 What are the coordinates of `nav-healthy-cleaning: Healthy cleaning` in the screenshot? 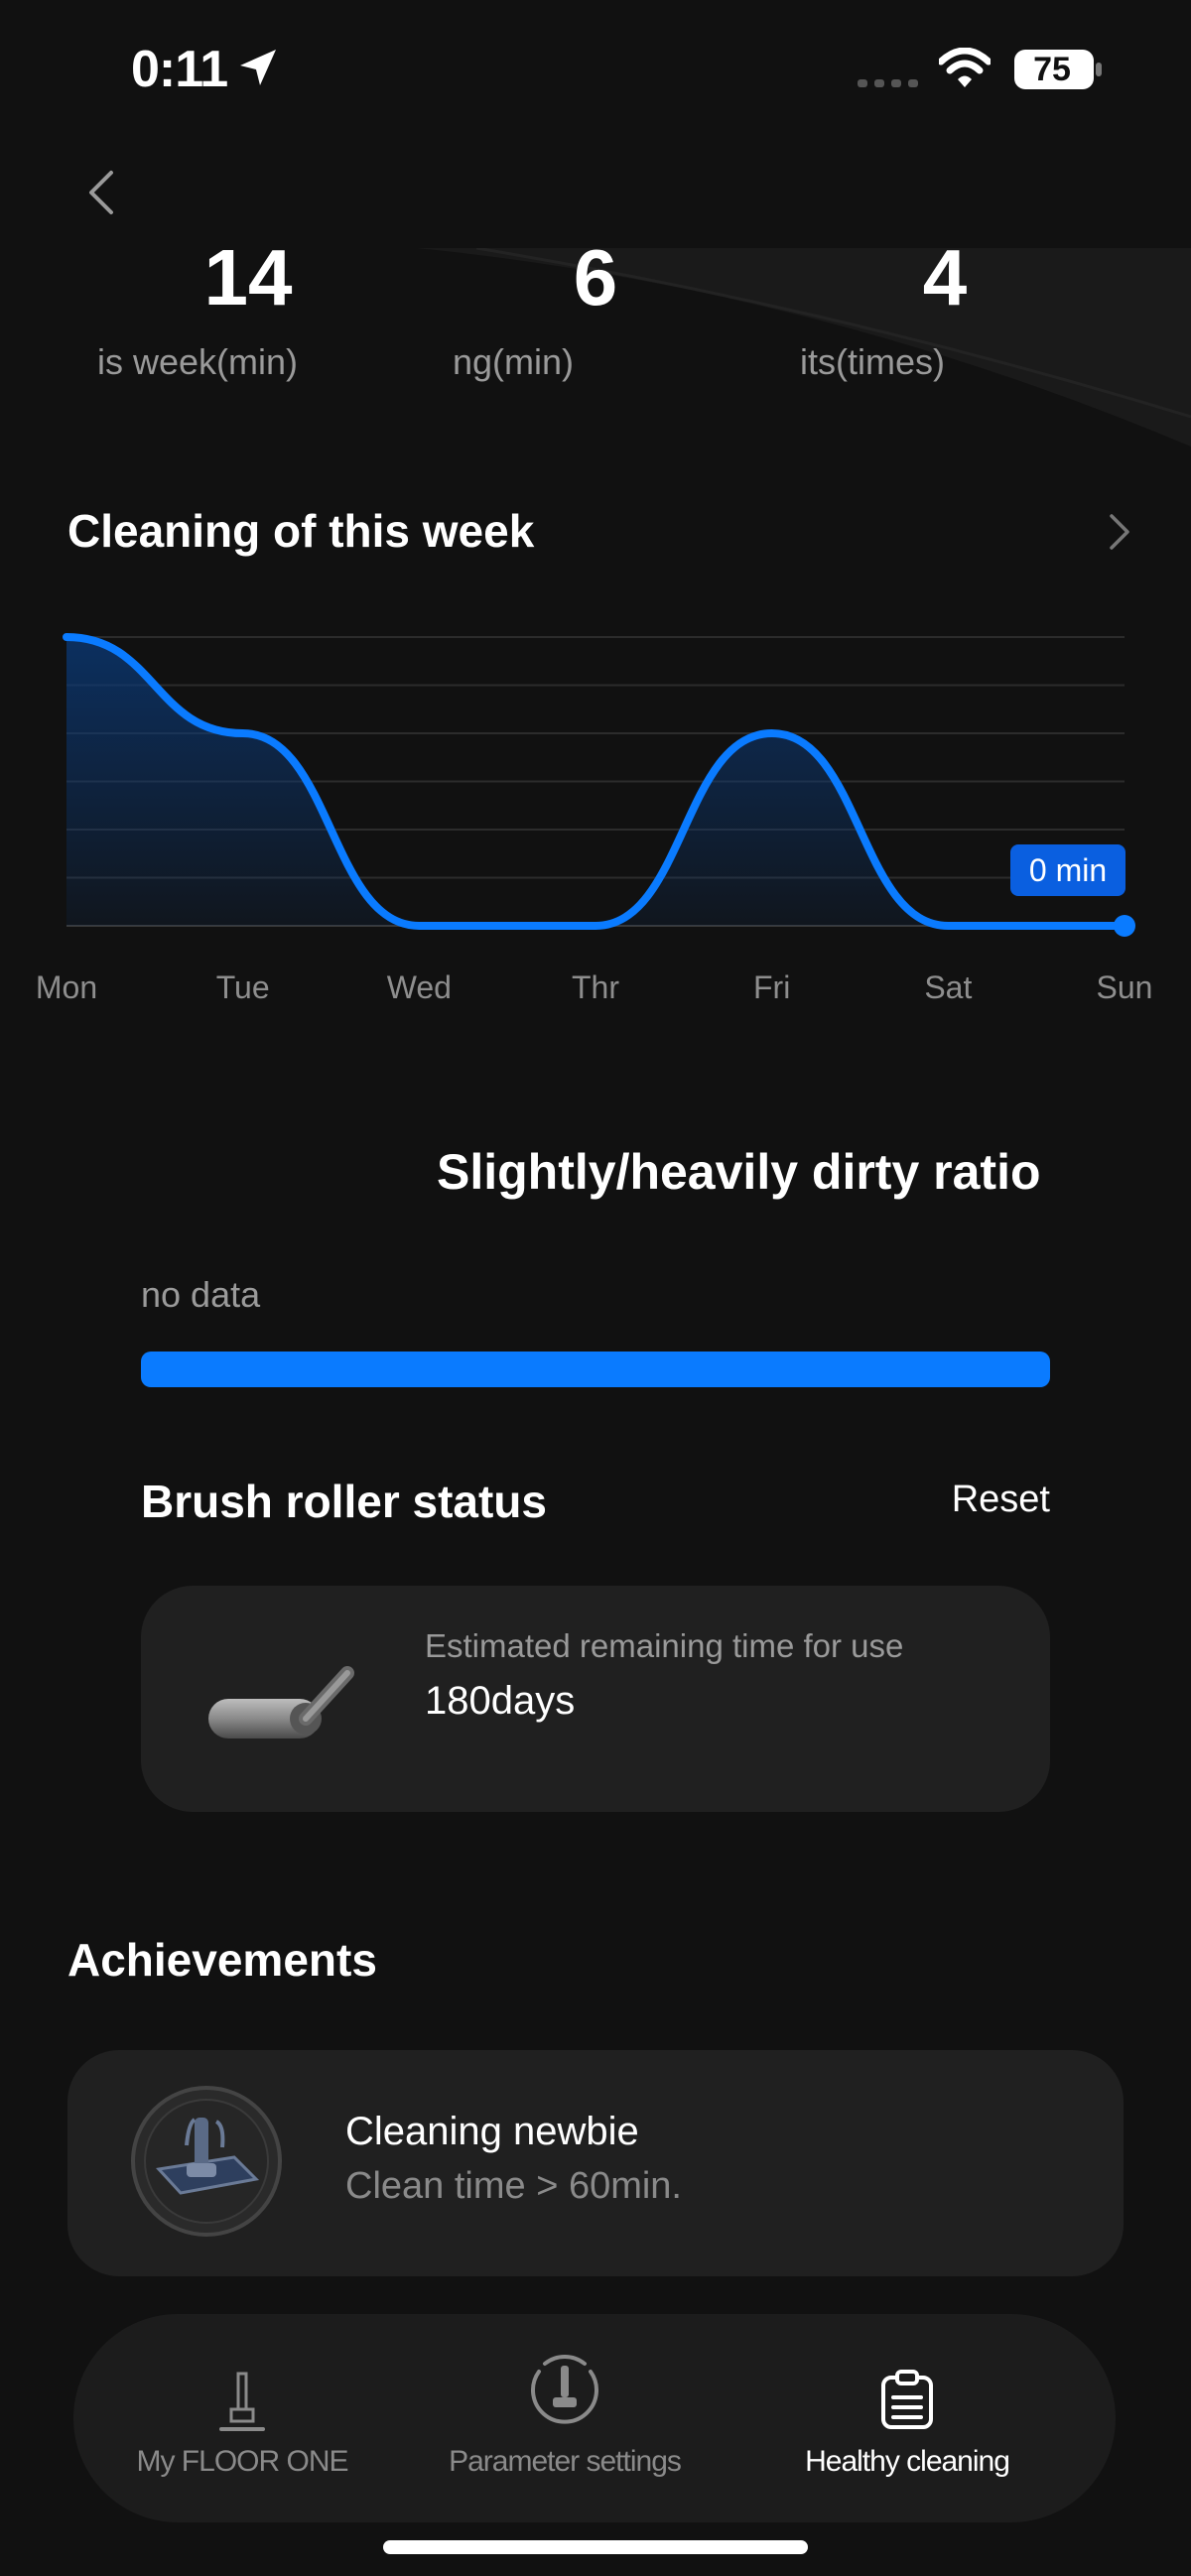 It's located at (907, 2418).